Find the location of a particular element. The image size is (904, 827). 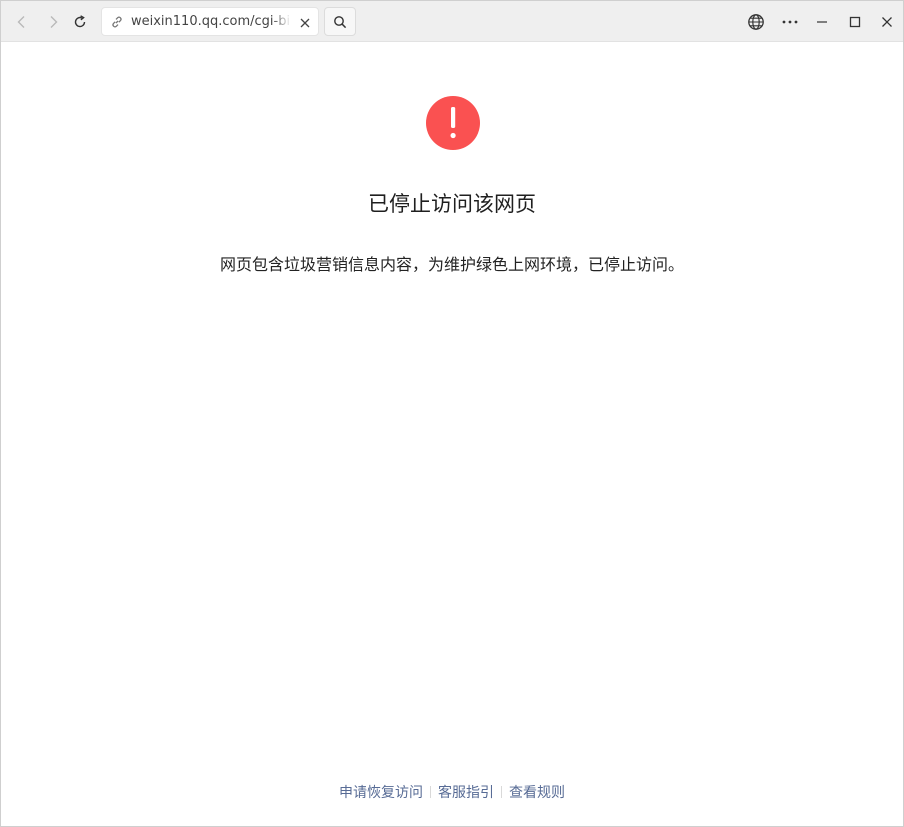

forward-button is located at coordinates (53, 22).